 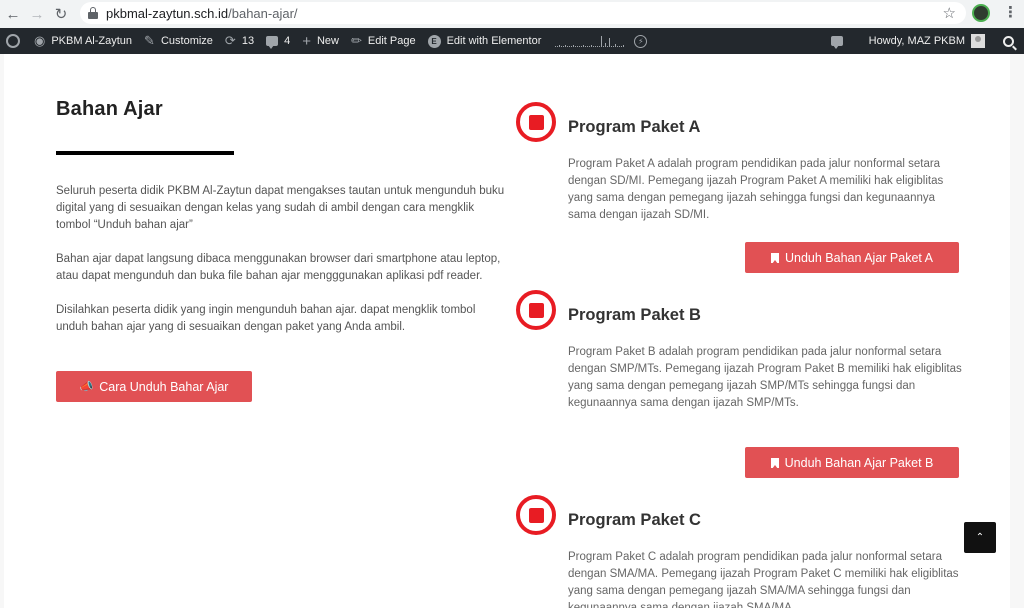 What do you see at coordinates (186, 41) in the screenshot?
I see `customize-label: Customize` at bounding box center [186, 41].